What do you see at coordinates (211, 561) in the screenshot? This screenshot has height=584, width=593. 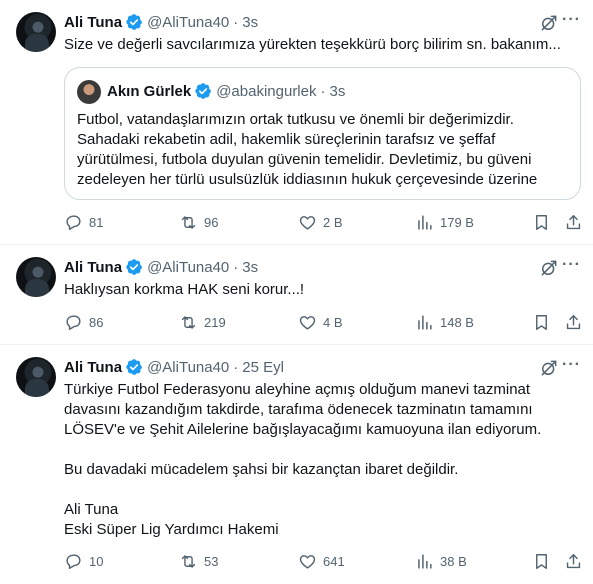 I see `repost-count: 53` at bounding box center [211, 561].